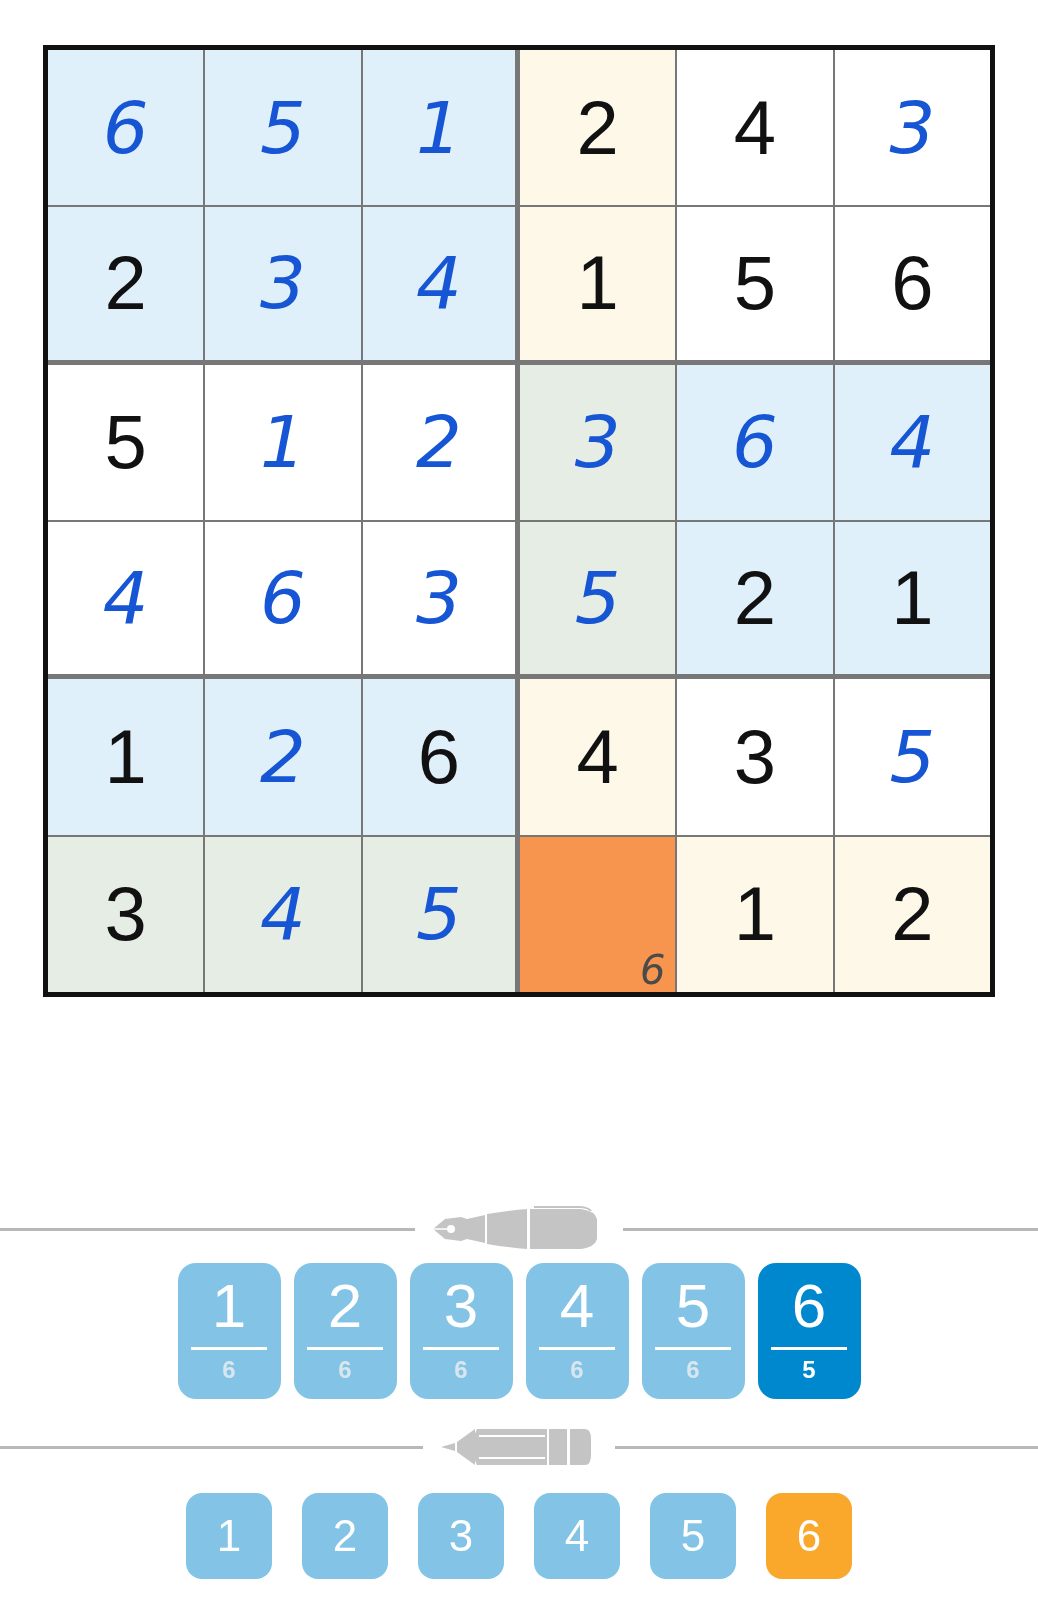 The height and width of the screenshot is (1600, 1038). Describe the element at coordinates (809, 1331) in the screenshot. I see `digit-button: 6 5` at that location.